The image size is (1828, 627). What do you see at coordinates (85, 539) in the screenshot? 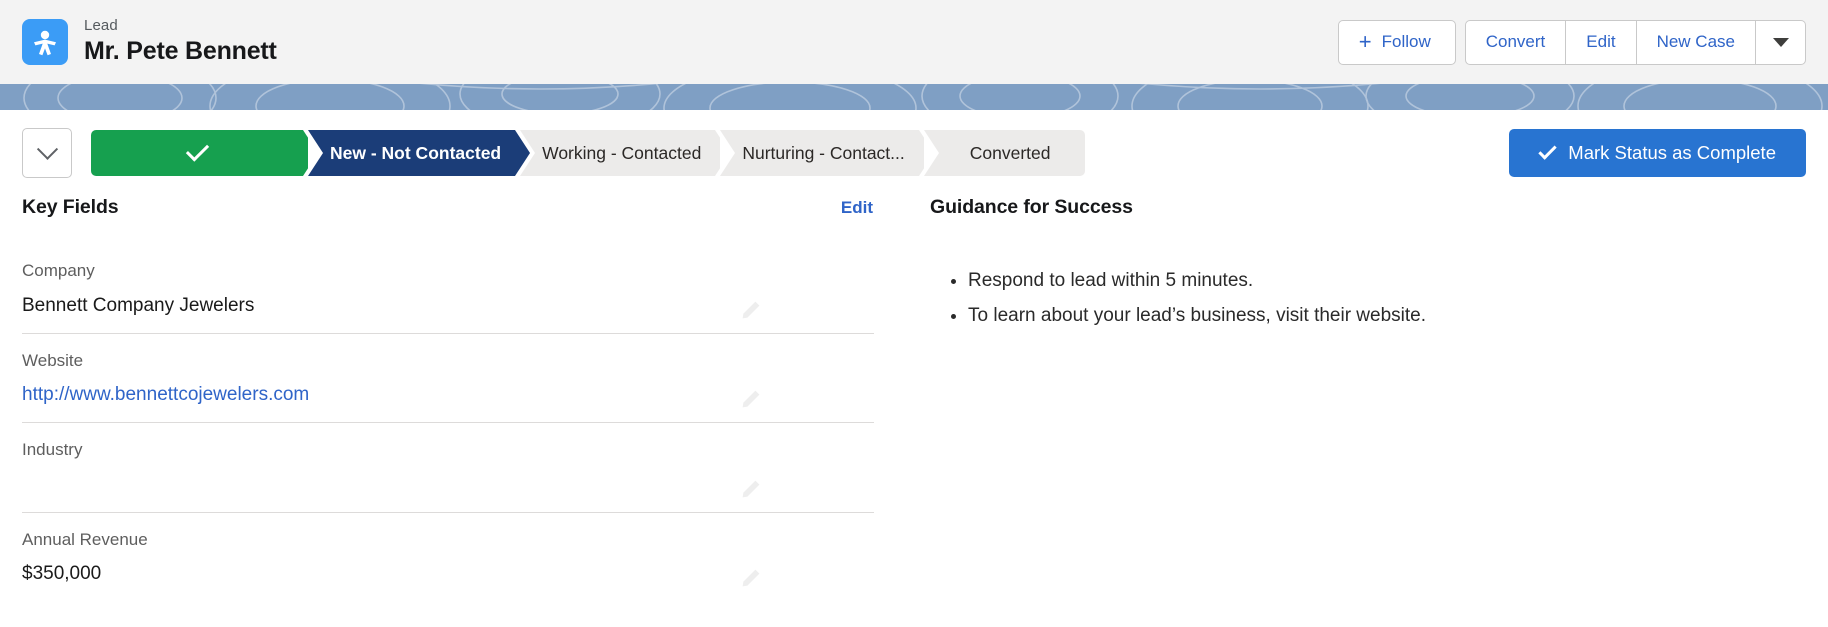
I see `field-label: Annual Revenue` at bounding box center [85, 539].